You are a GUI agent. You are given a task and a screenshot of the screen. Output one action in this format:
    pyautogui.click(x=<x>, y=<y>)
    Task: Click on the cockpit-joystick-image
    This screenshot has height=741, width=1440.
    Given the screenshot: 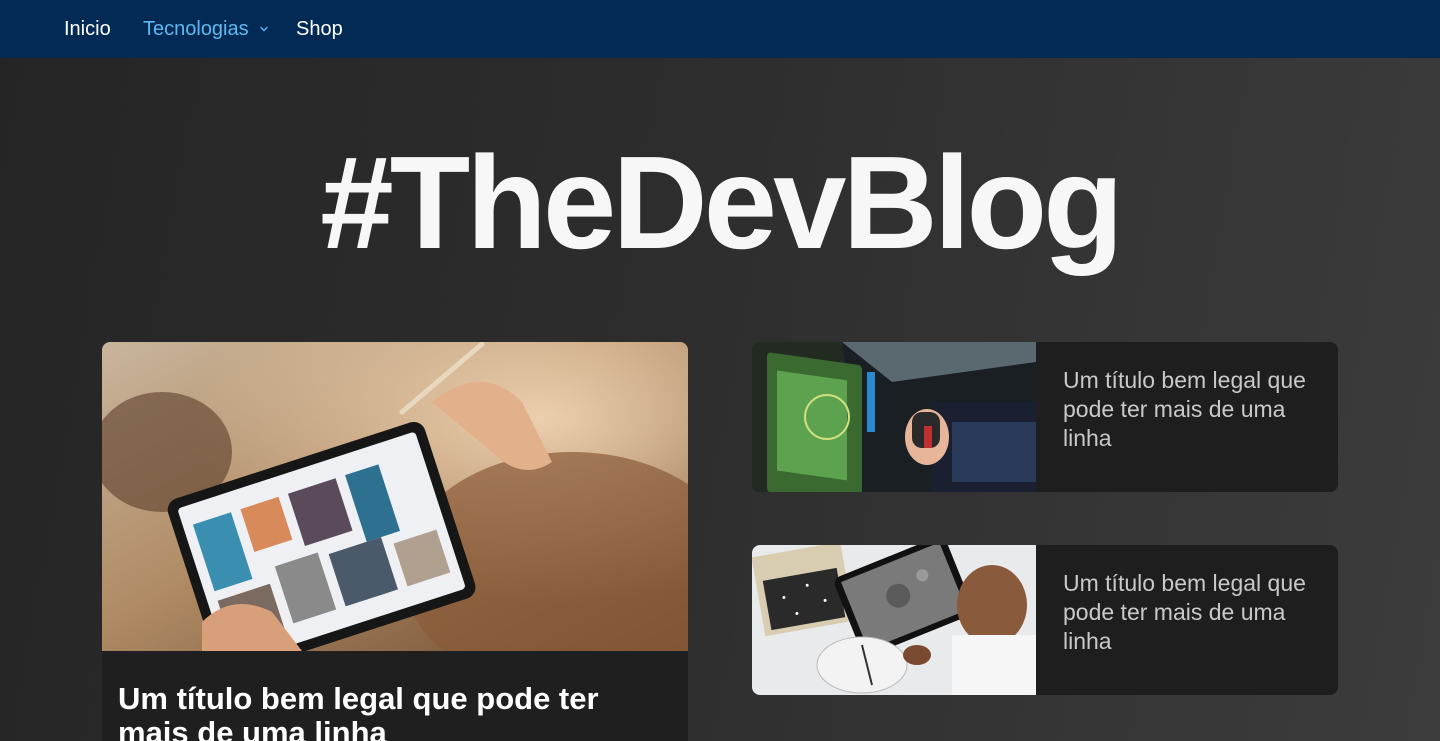 What is the action you would take?
    pyautogui.click(x=894, y=417)
    